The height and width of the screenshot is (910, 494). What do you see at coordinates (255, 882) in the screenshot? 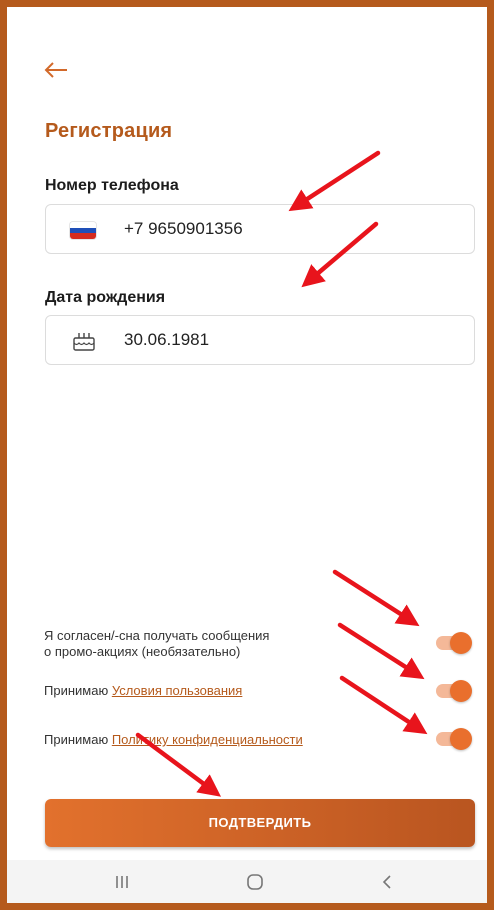
I see `home-icon` at bounding box center [255, 882].